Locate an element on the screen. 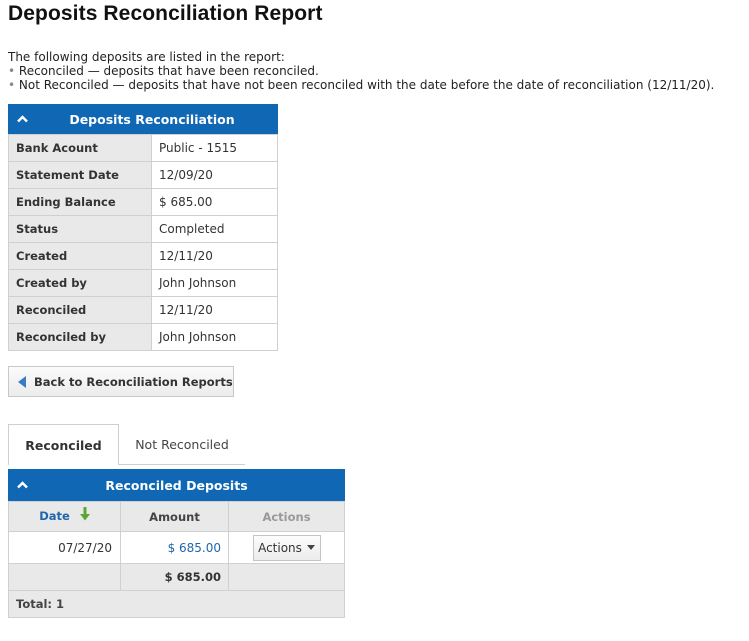 This screenshot has width=749, height=641. reconciliation-info-header: Deposits Reconciliation is located at coordinates (143, 119).